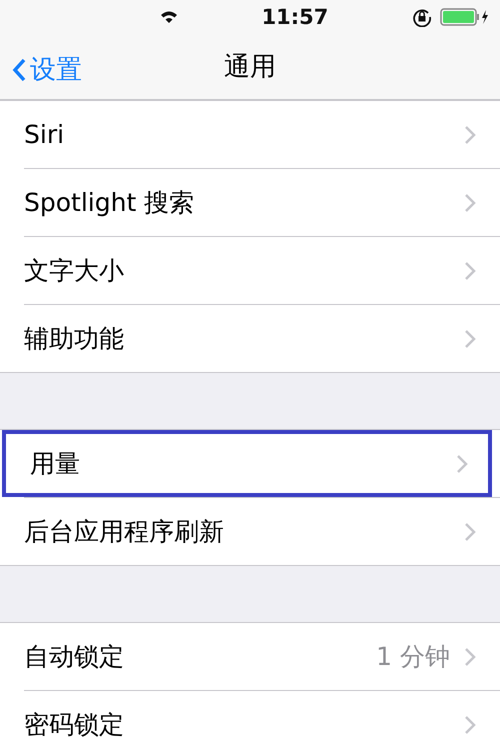 The width and height of the screenshot is (500, 750). Describe the element at coordinates (45, 134) in the screenshot. I see `row-label: Siri` at that location.